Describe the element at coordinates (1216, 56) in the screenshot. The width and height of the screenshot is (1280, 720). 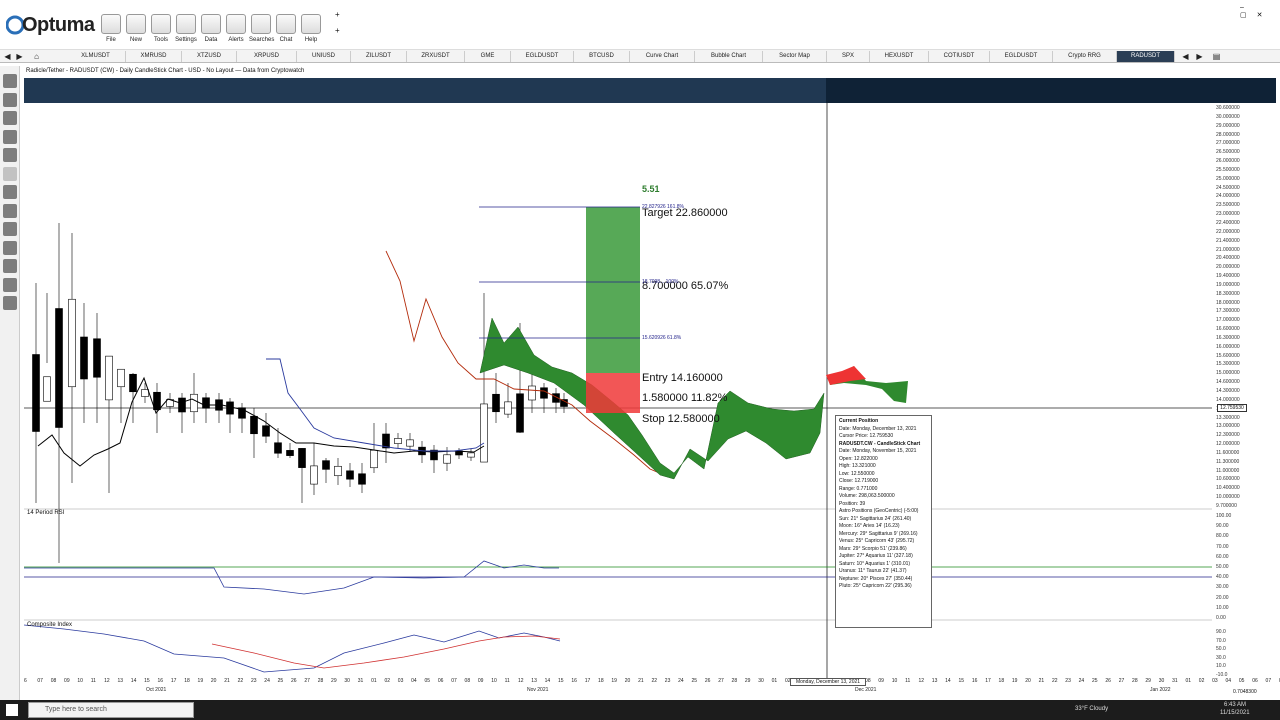
I see `tab-list-icon: ▤` at that location.